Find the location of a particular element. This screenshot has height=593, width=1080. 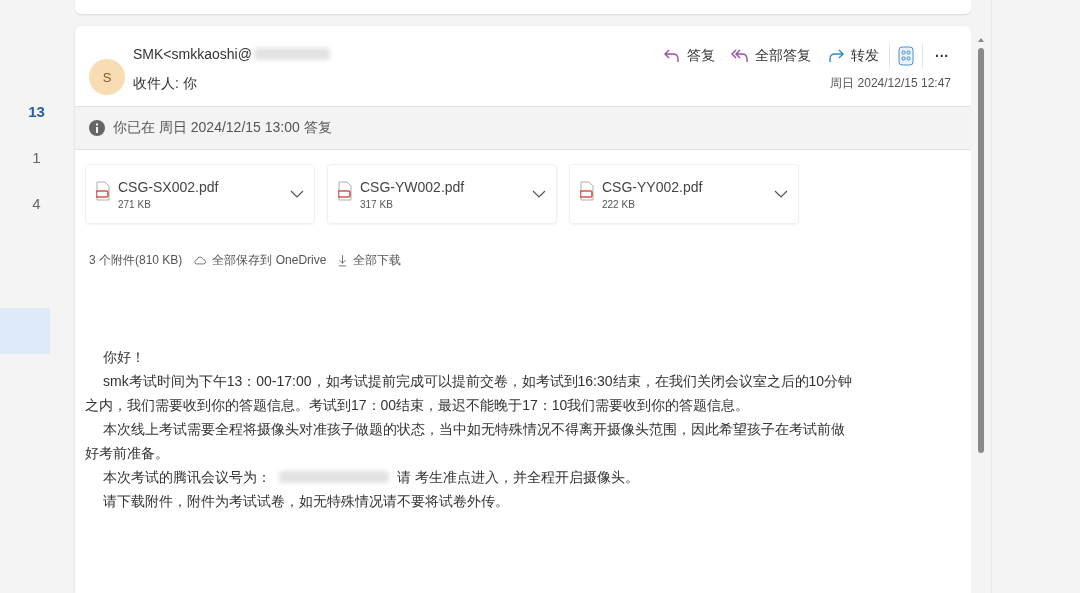

cloud-icon is located at coordinates (200, 260).